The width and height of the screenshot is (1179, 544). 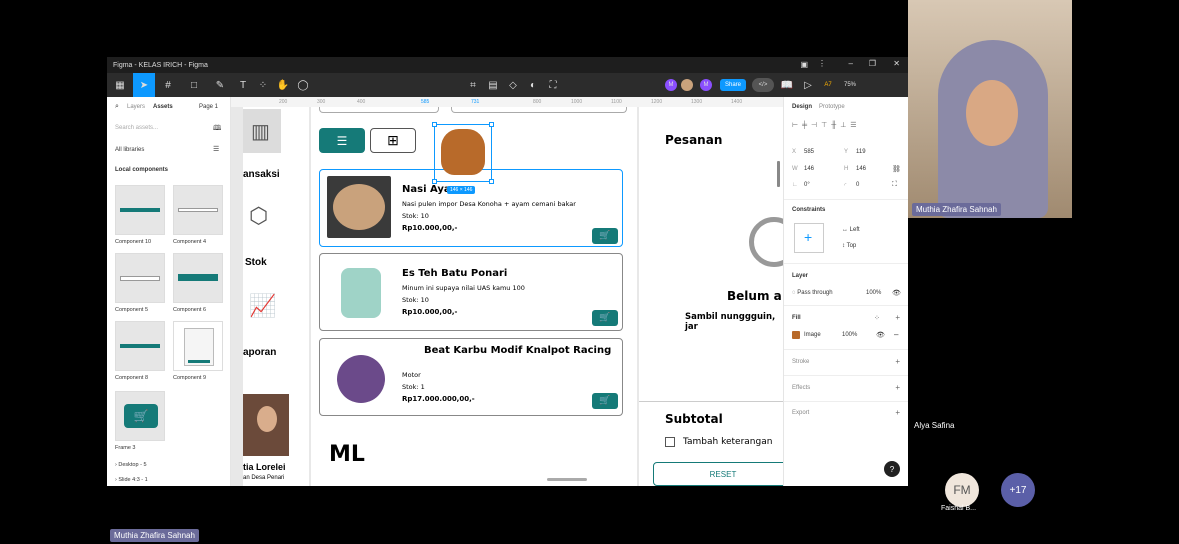 What do you see at coordinates (897, 317) in the screenshot?
I see `add-fill-icon: +` at bounding box center [897, 317].